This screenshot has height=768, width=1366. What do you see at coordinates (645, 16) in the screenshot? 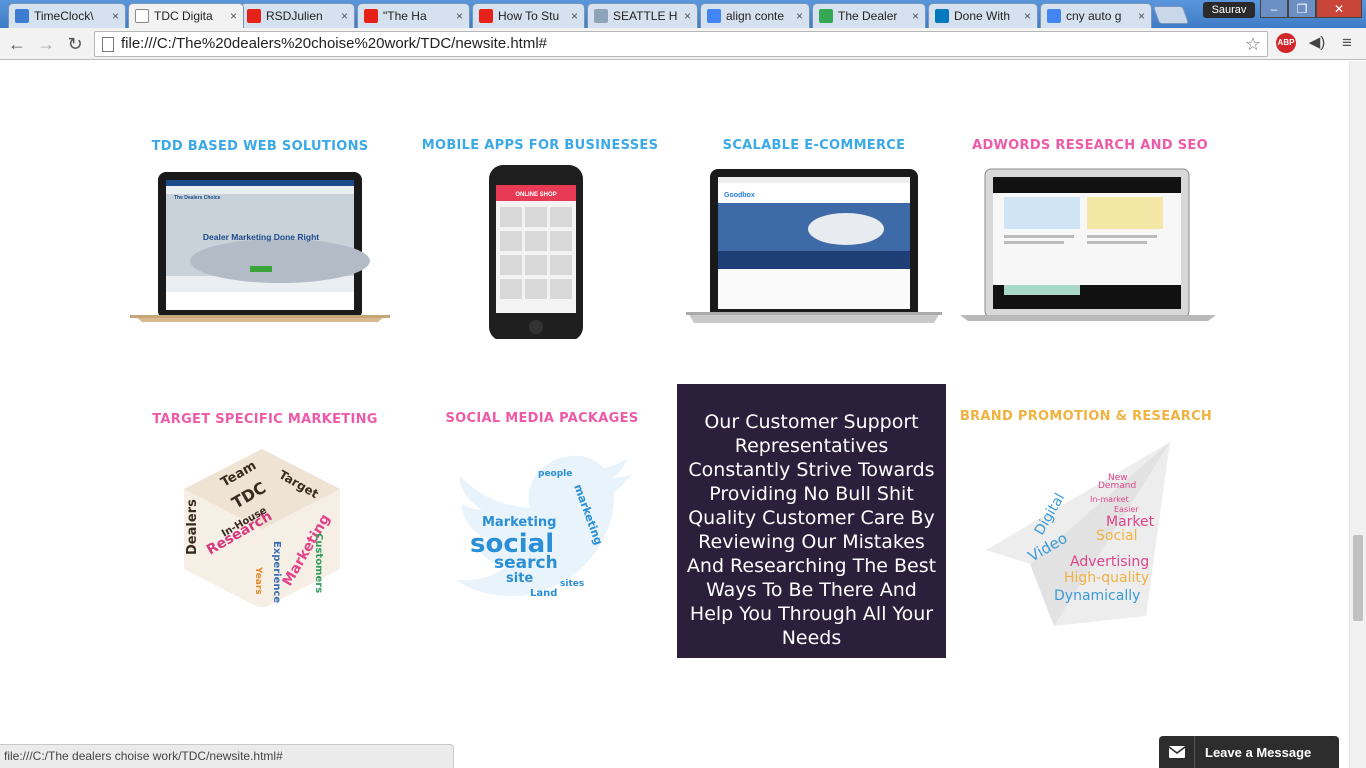
I see `tab-label: SEATTLE H` at bounding box center [645, 16].